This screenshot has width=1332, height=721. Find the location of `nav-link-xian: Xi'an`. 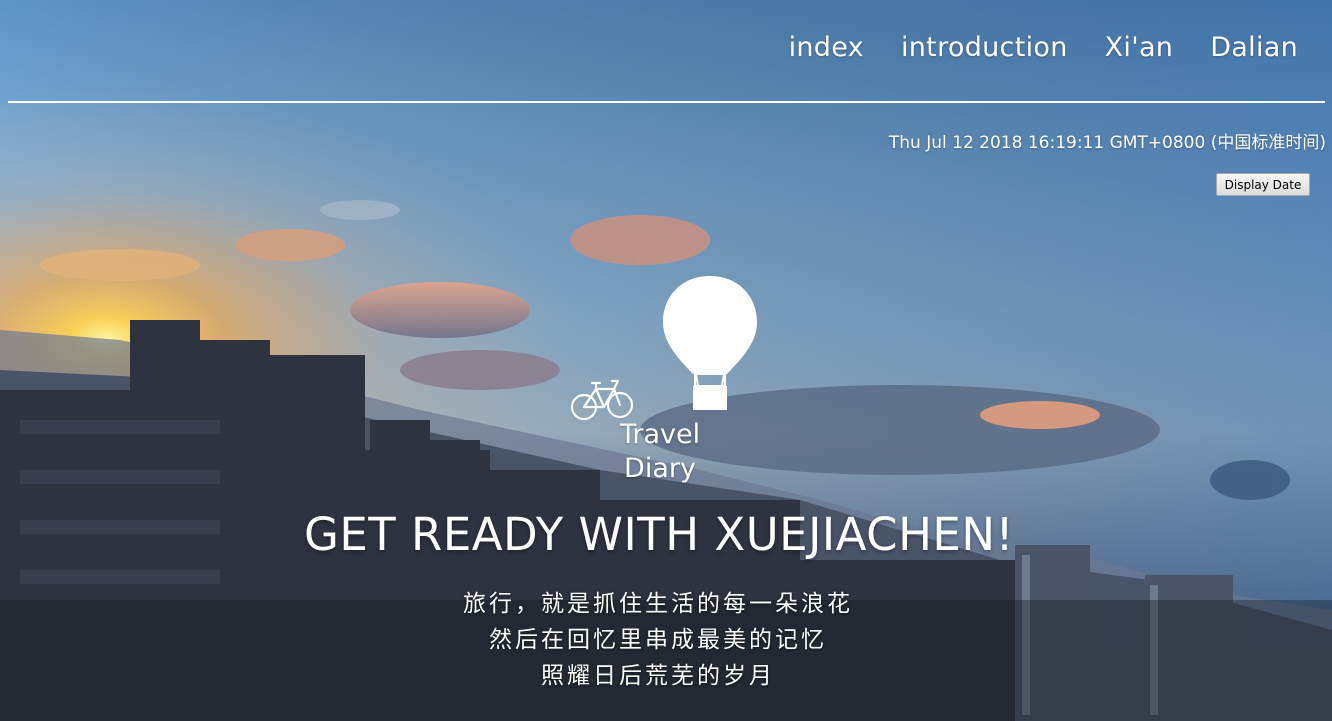

nav-link-xian: Xi'an is located at coordinates (1139, 47).